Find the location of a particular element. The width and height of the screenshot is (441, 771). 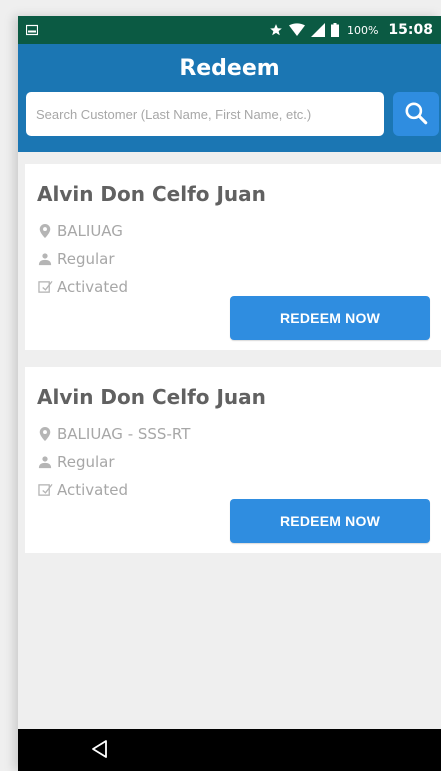

back-triangle-icon is located at coordinates (100, 751).